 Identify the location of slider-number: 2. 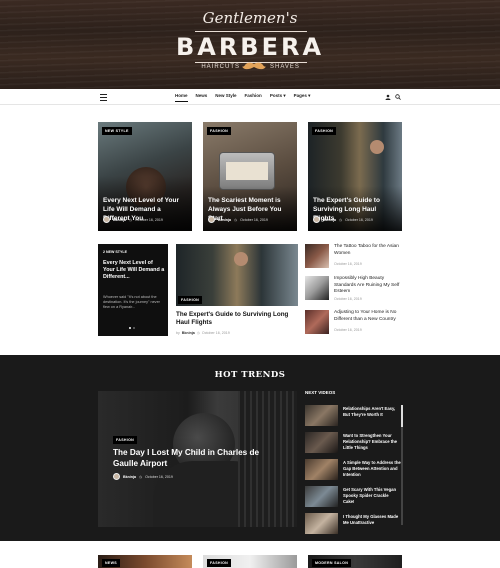
(104, 252).